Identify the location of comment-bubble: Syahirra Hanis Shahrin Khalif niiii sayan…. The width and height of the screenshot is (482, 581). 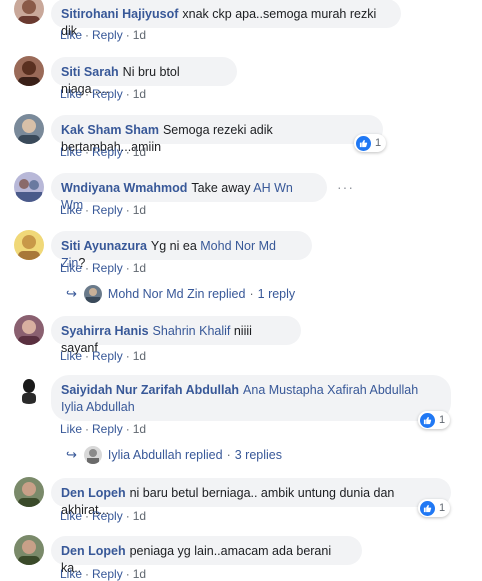
(176, 335).